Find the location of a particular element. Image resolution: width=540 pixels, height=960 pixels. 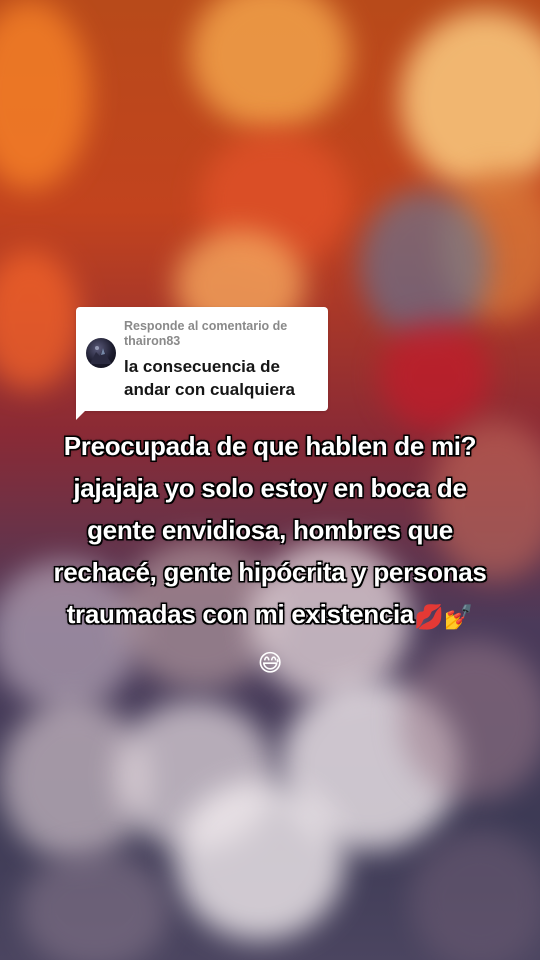

reply-bubble-tail is located at coordinates (83, 413).